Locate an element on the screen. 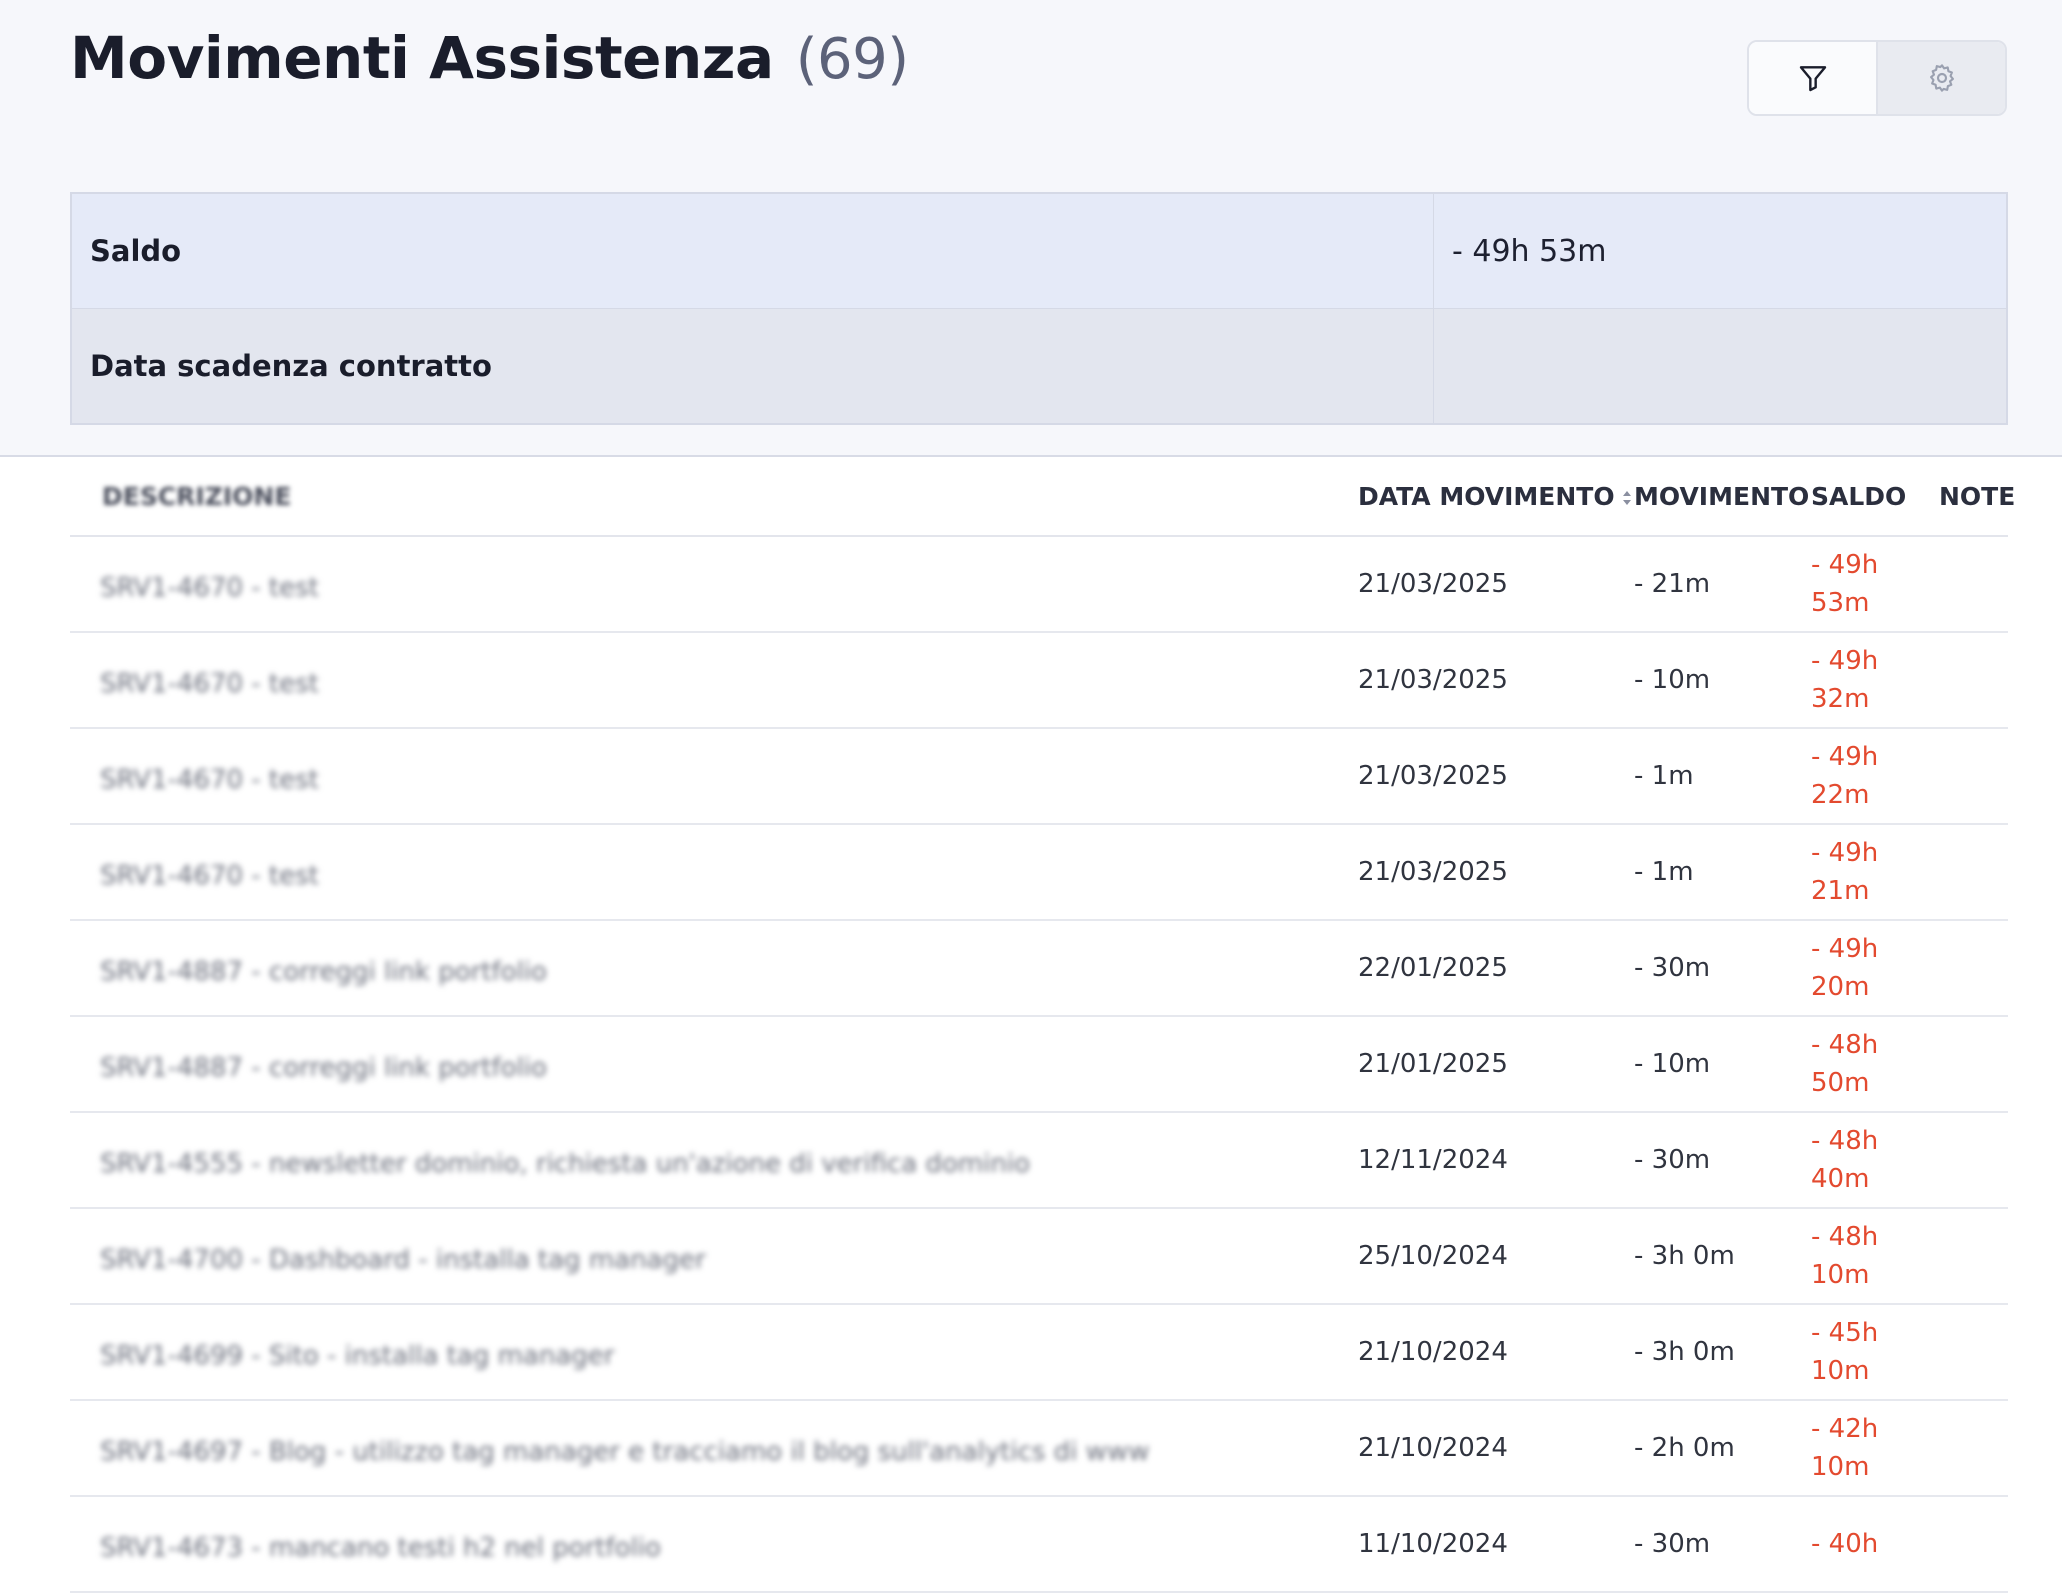  row-date: 12/11/2024 is located at coordinates (1433, 1160).